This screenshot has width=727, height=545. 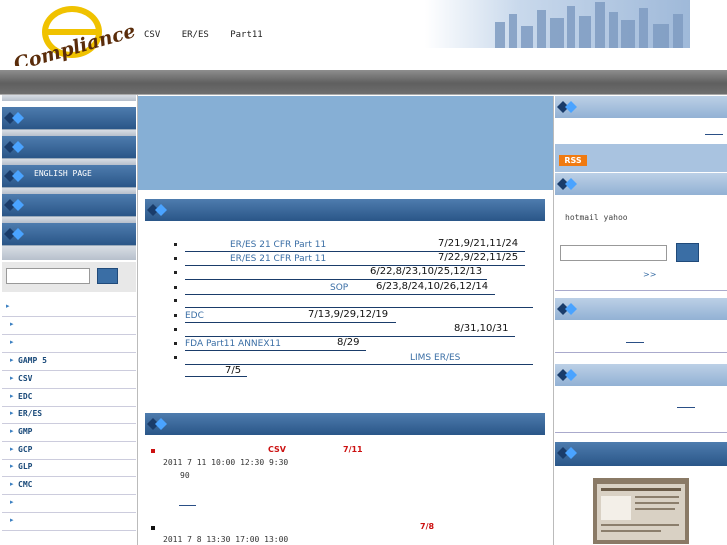 What do you see at coordinates (355, 245) in the screenshot?
I see `news-link: ER/ES 21 CFR Part 11 7/21,9/21,11/24` at bounding box center [355, 245].